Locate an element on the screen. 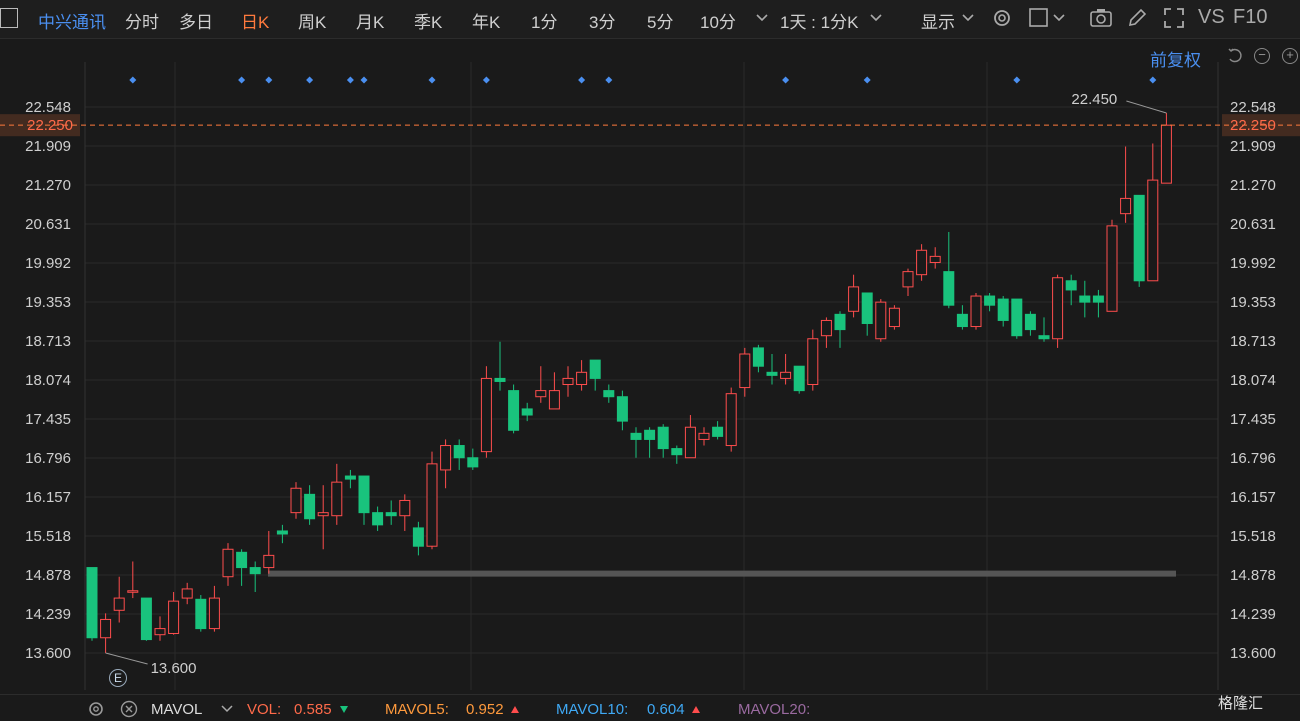 The image size is (1300, 721). y-tick-label-left: 16.796 is located at coordinates (48, 458).